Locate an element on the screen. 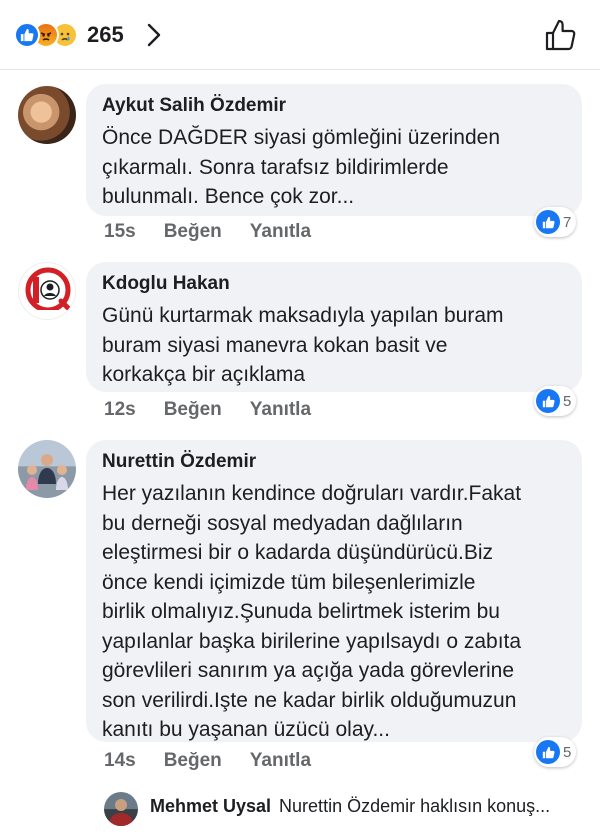  comment-actions: 12s Beğen Yanıtla is located at coordinates (221, 410).